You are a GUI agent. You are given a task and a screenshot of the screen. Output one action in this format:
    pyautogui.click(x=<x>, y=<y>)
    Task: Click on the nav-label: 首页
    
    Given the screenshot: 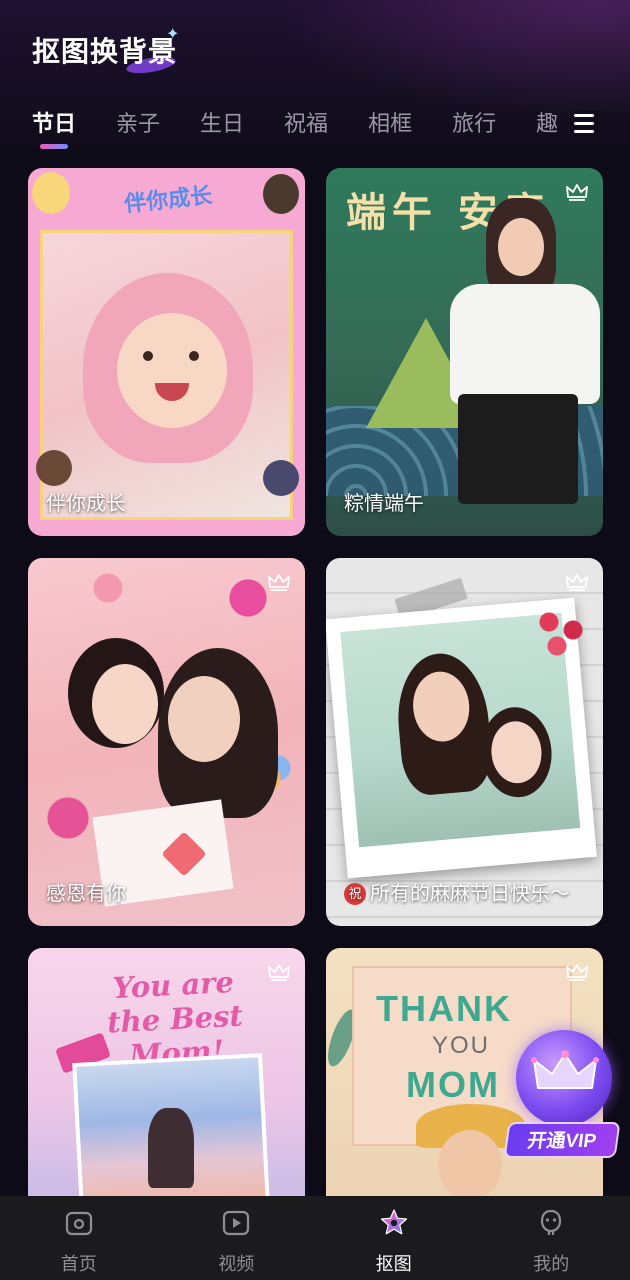 What is the action you would take?
    pyautogui.click(x=78, y=1264)
    